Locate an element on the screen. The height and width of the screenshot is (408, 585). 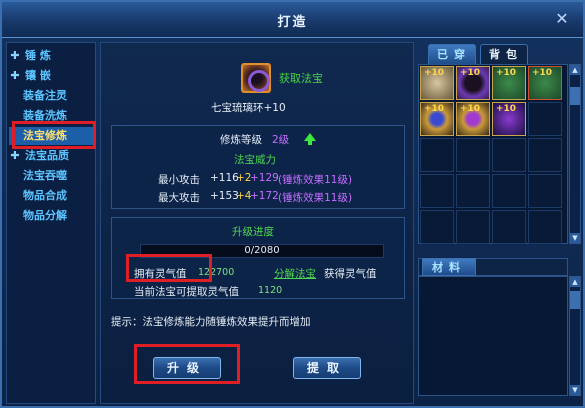
refine-level-value: 2级 is located at coordinates (281, 140).